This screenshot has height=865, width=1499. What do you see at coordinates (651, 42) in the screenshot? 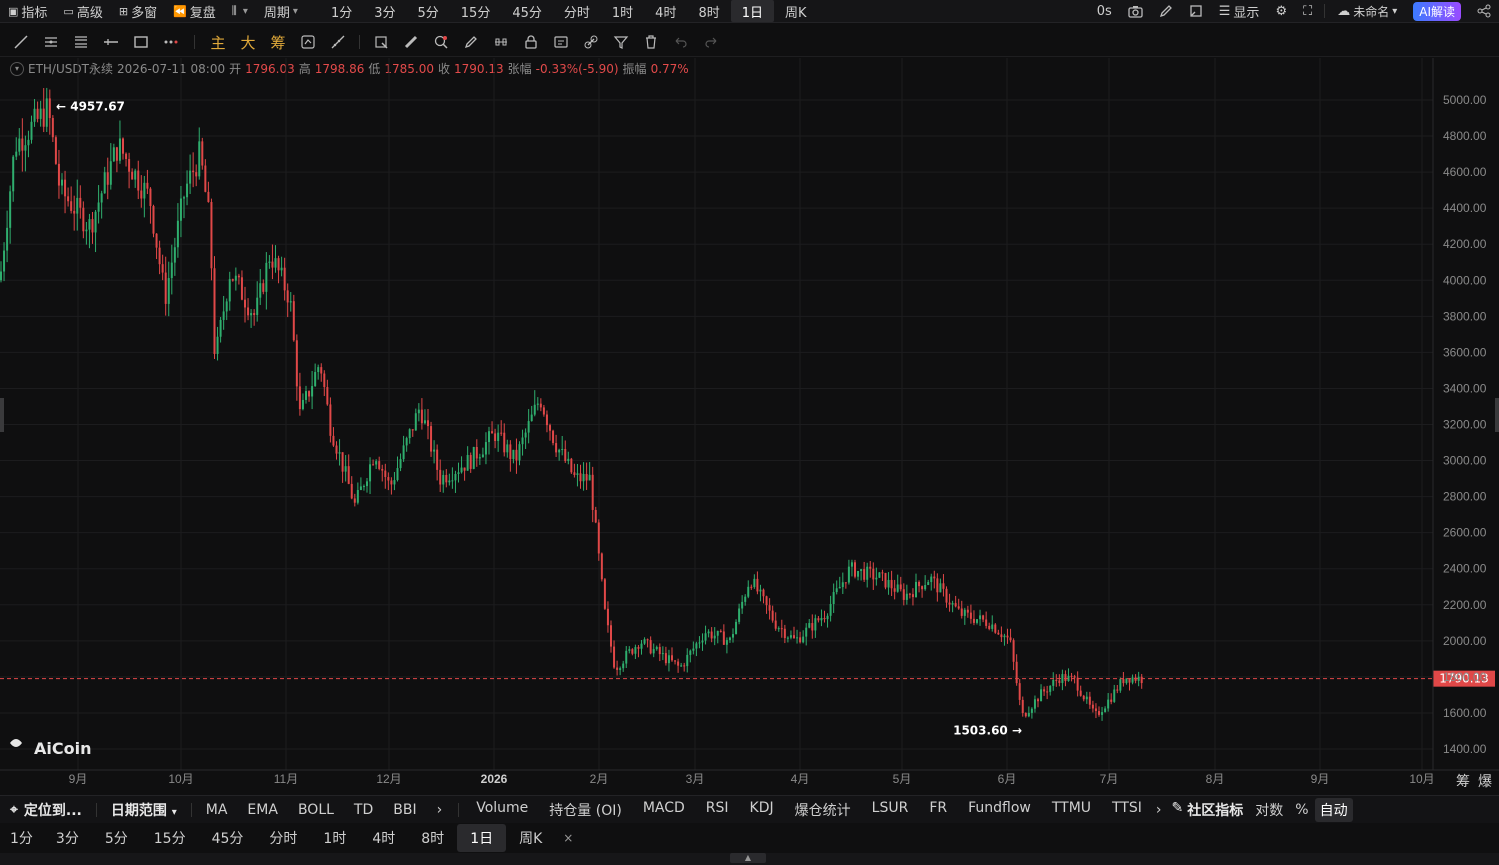
I see `trash-icon` at bounding box center [651, 42].